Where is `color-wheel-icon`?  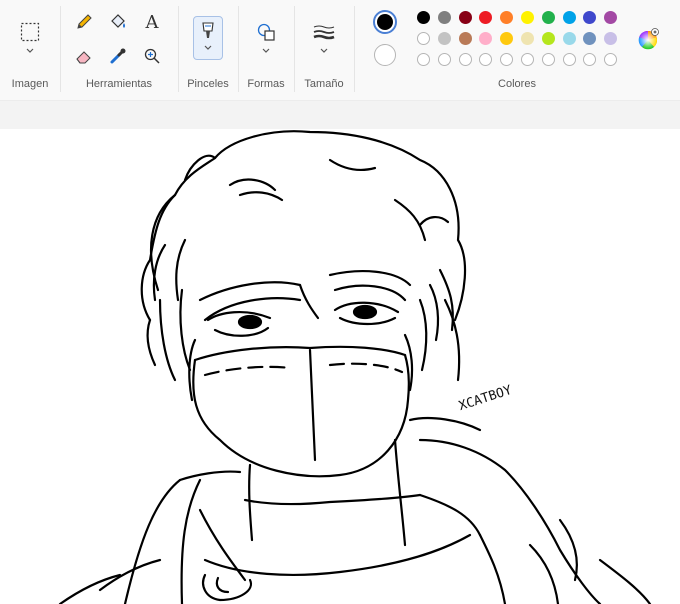
color-wheel-icon is located at coordinates (648, 39).